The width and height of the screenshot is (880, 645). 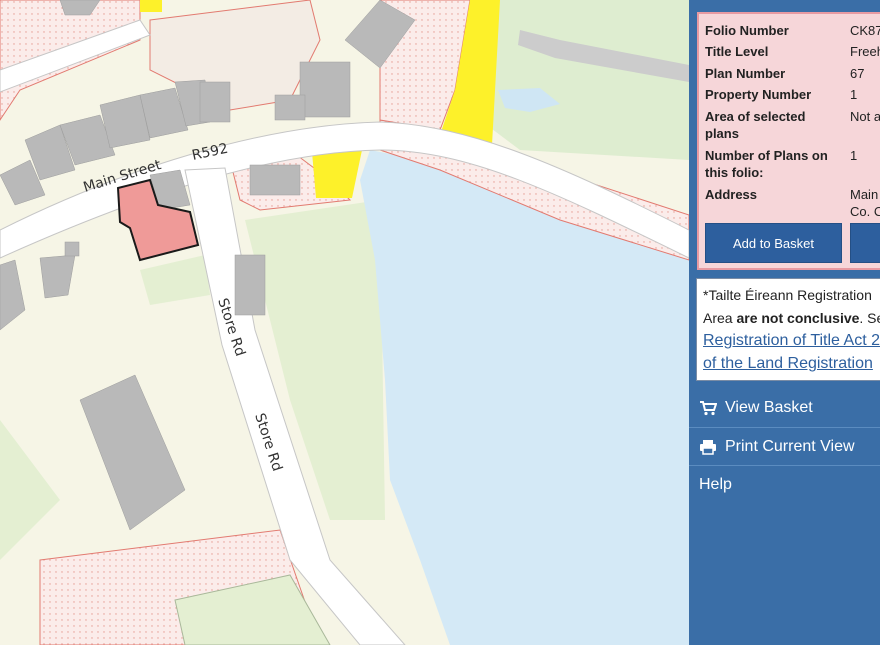 What do you see at coordinates (708, 447) in the screenshot?
I see `printer-icon` at bounding box center [708, 447].